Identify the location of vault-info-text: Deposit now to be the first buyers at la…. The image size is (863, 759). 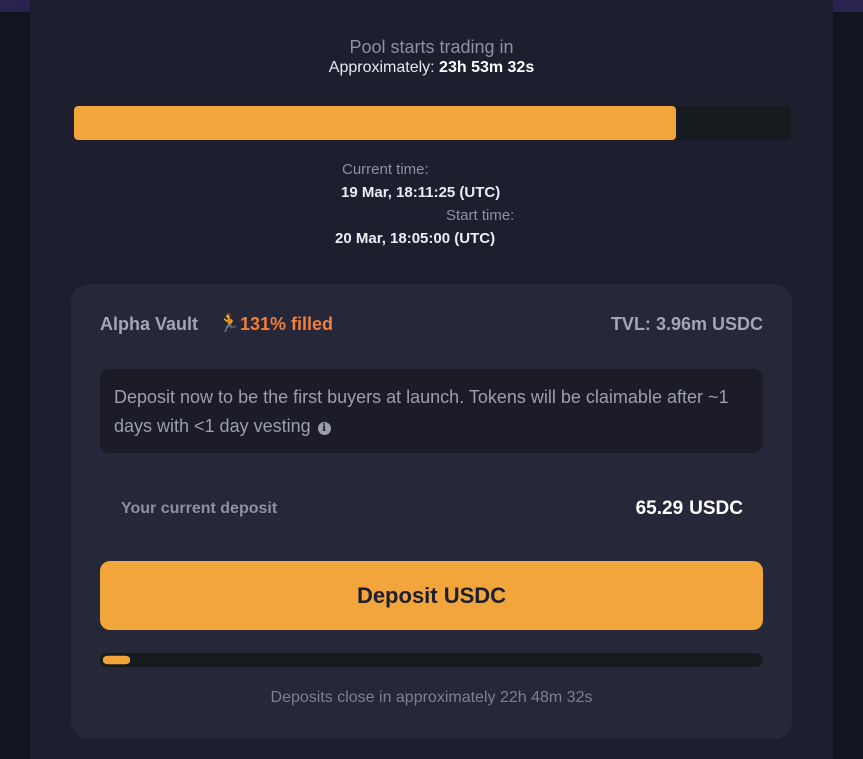
(424, 412).